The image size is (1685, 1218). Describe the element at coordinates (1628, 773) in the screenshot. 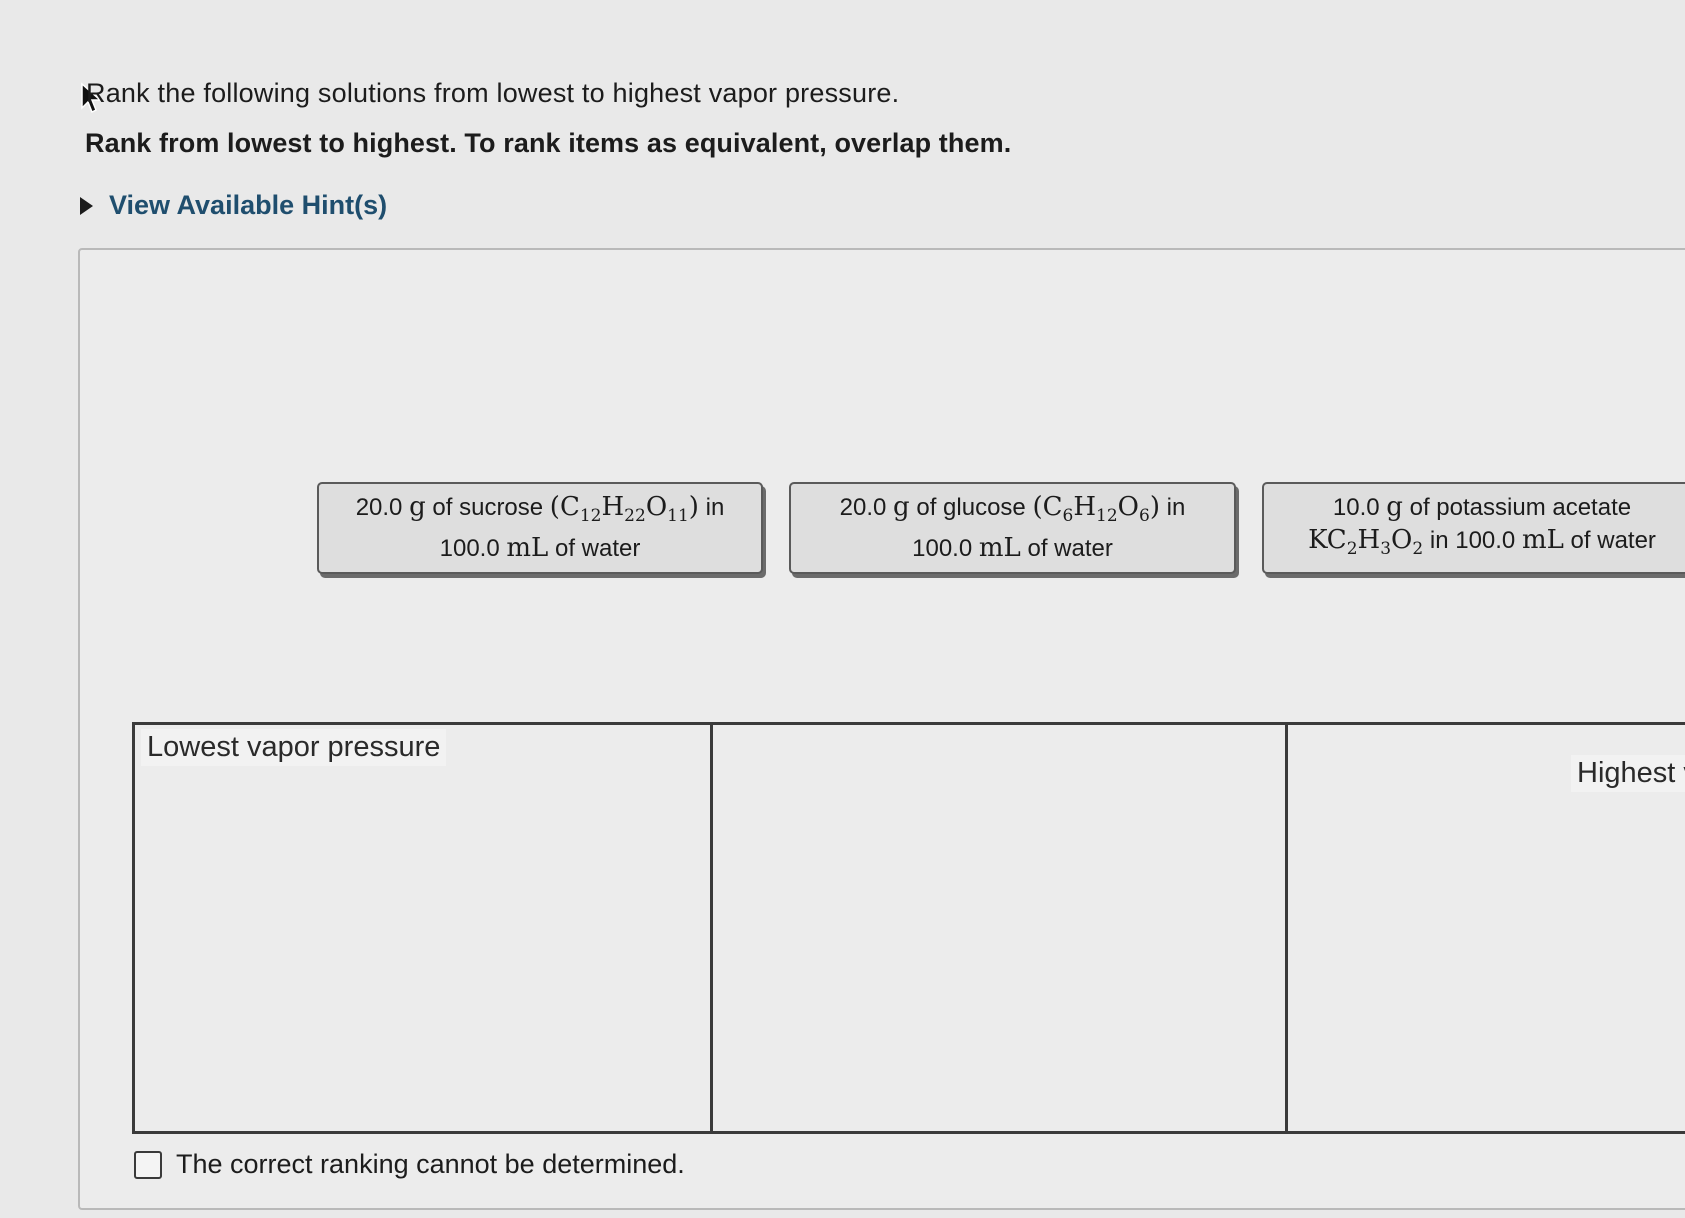

I see `highest-label: Highest v` at that location.